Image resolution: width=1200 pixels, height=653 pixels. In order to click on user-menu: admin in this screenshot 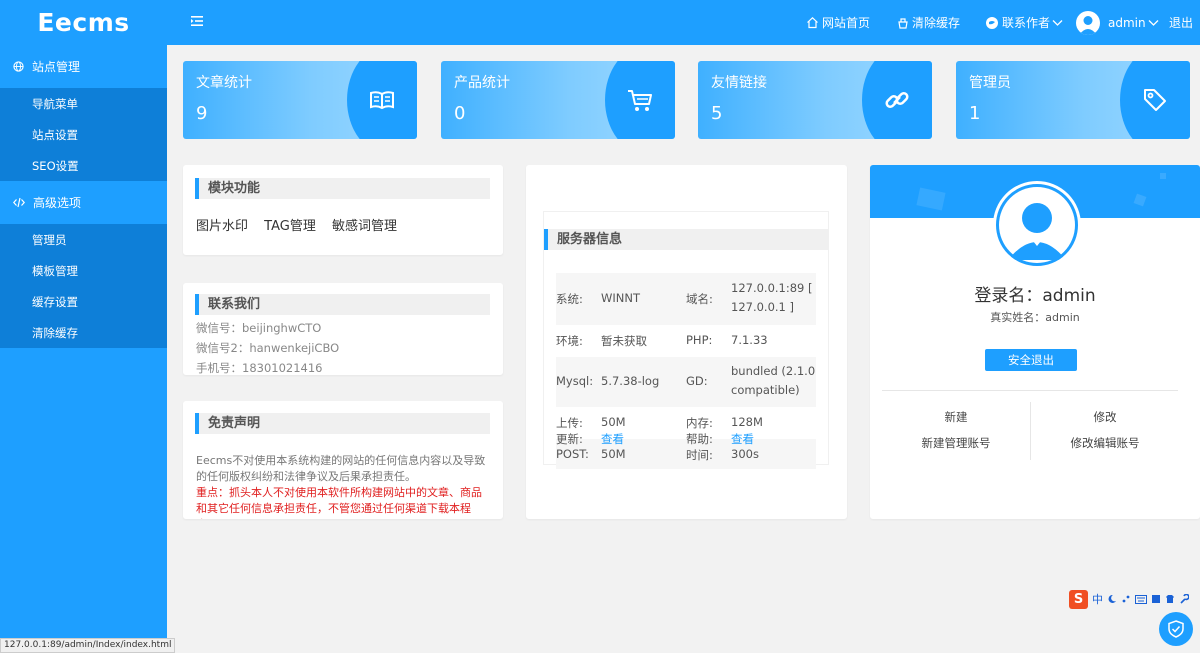, I will do `click(1119, 22)`.